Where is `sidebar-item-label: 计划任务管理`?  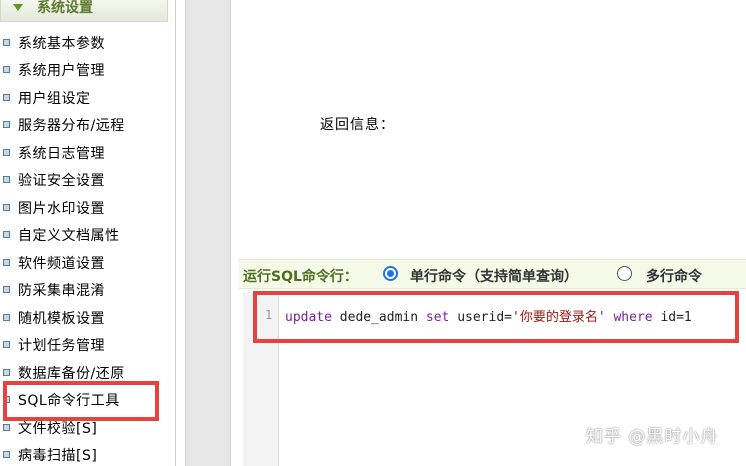
sidebar-item-label: 计划任务管理 is located at coordinates (61, 346).